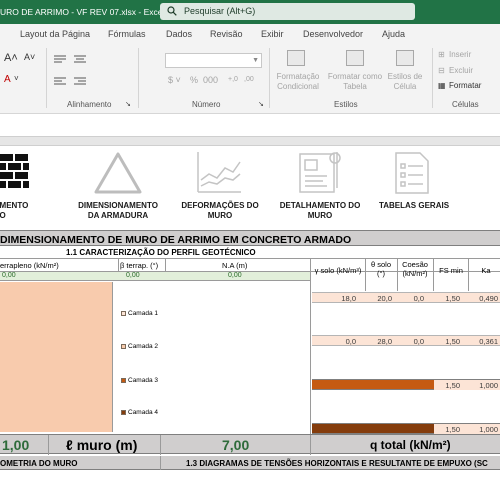 This screenshot has height=500, width=500. Describe the element at coordinates (250, 141) in the screenshot. I see `column-header-strip` at that location.